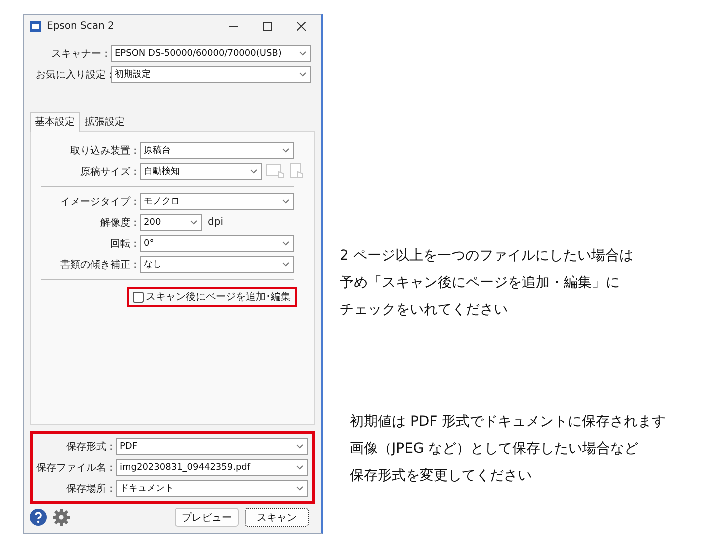 This screenshot has height=546, width=716. I want to click on settings-icon, so click(61, 517).